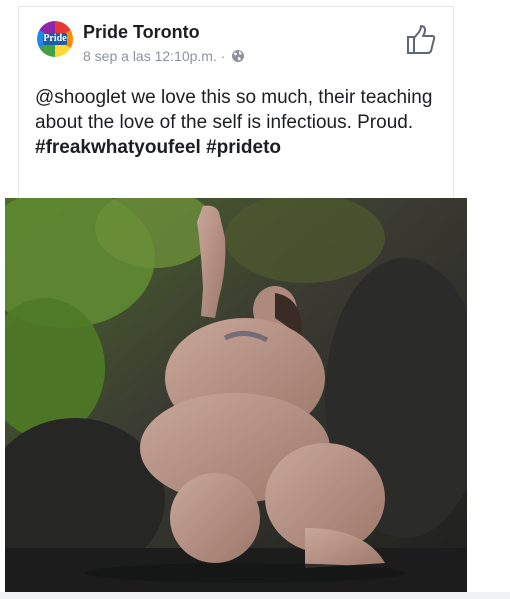 This screenshot has width=510, height=599. I want to click on hashtag-link: #prideto, so click(243, 147).